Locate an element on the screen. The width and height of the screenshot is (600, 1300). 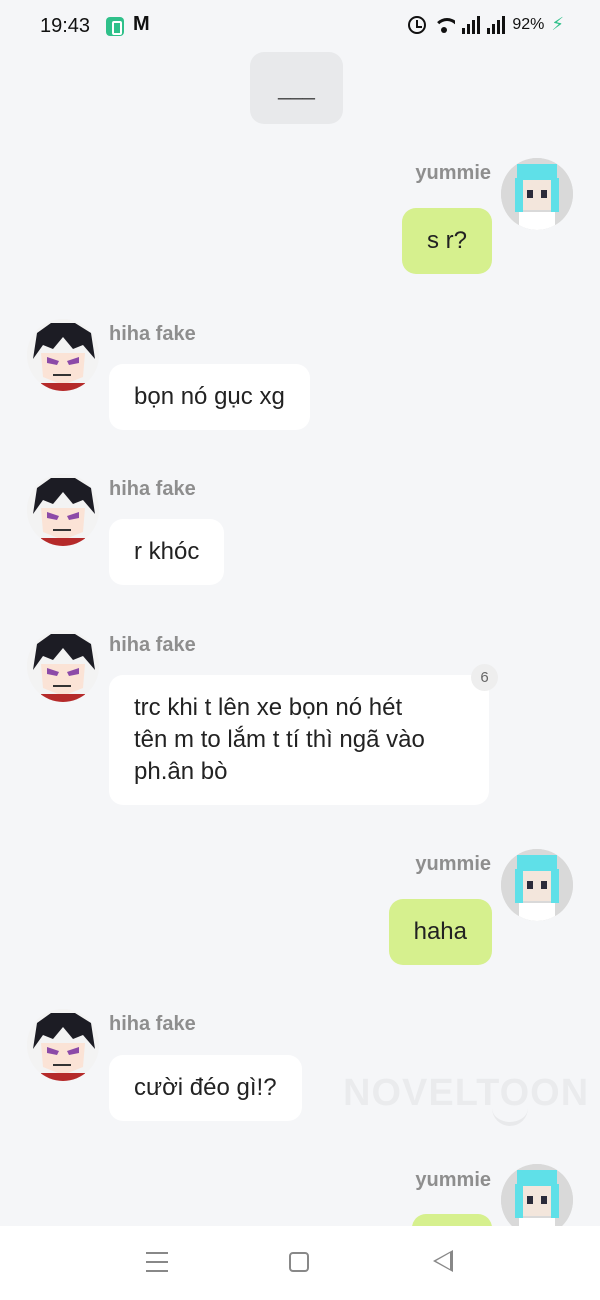
message-text: r khóc is located at coordinates (167, 551).